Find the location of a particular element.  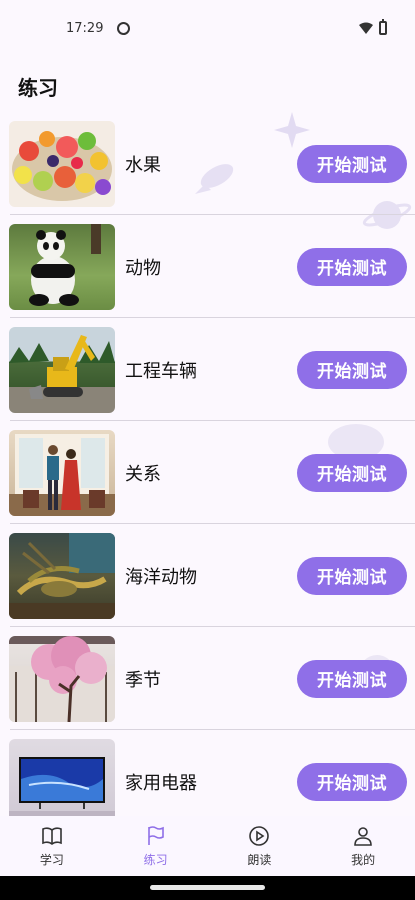

list-item: 动物 开始测试 is located at coordinates (207, 266).